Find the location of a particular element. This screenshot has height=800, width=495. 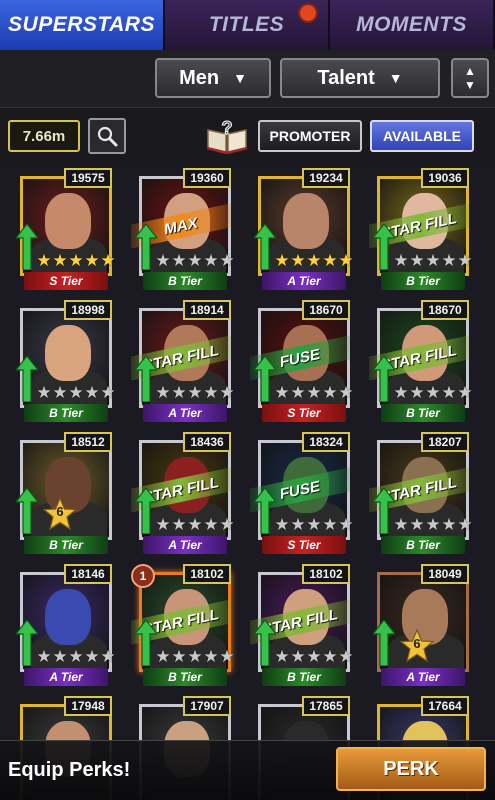

available-button: AVAILABLE is located at coordinates (422, 136).